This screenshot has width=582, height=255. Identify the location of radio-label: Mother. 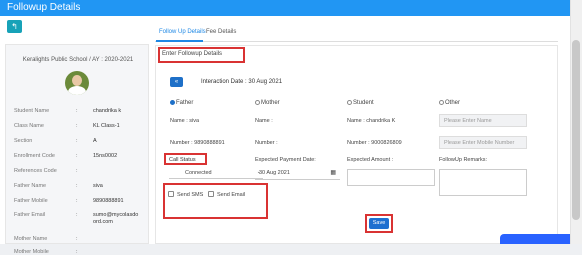
(270, 103).